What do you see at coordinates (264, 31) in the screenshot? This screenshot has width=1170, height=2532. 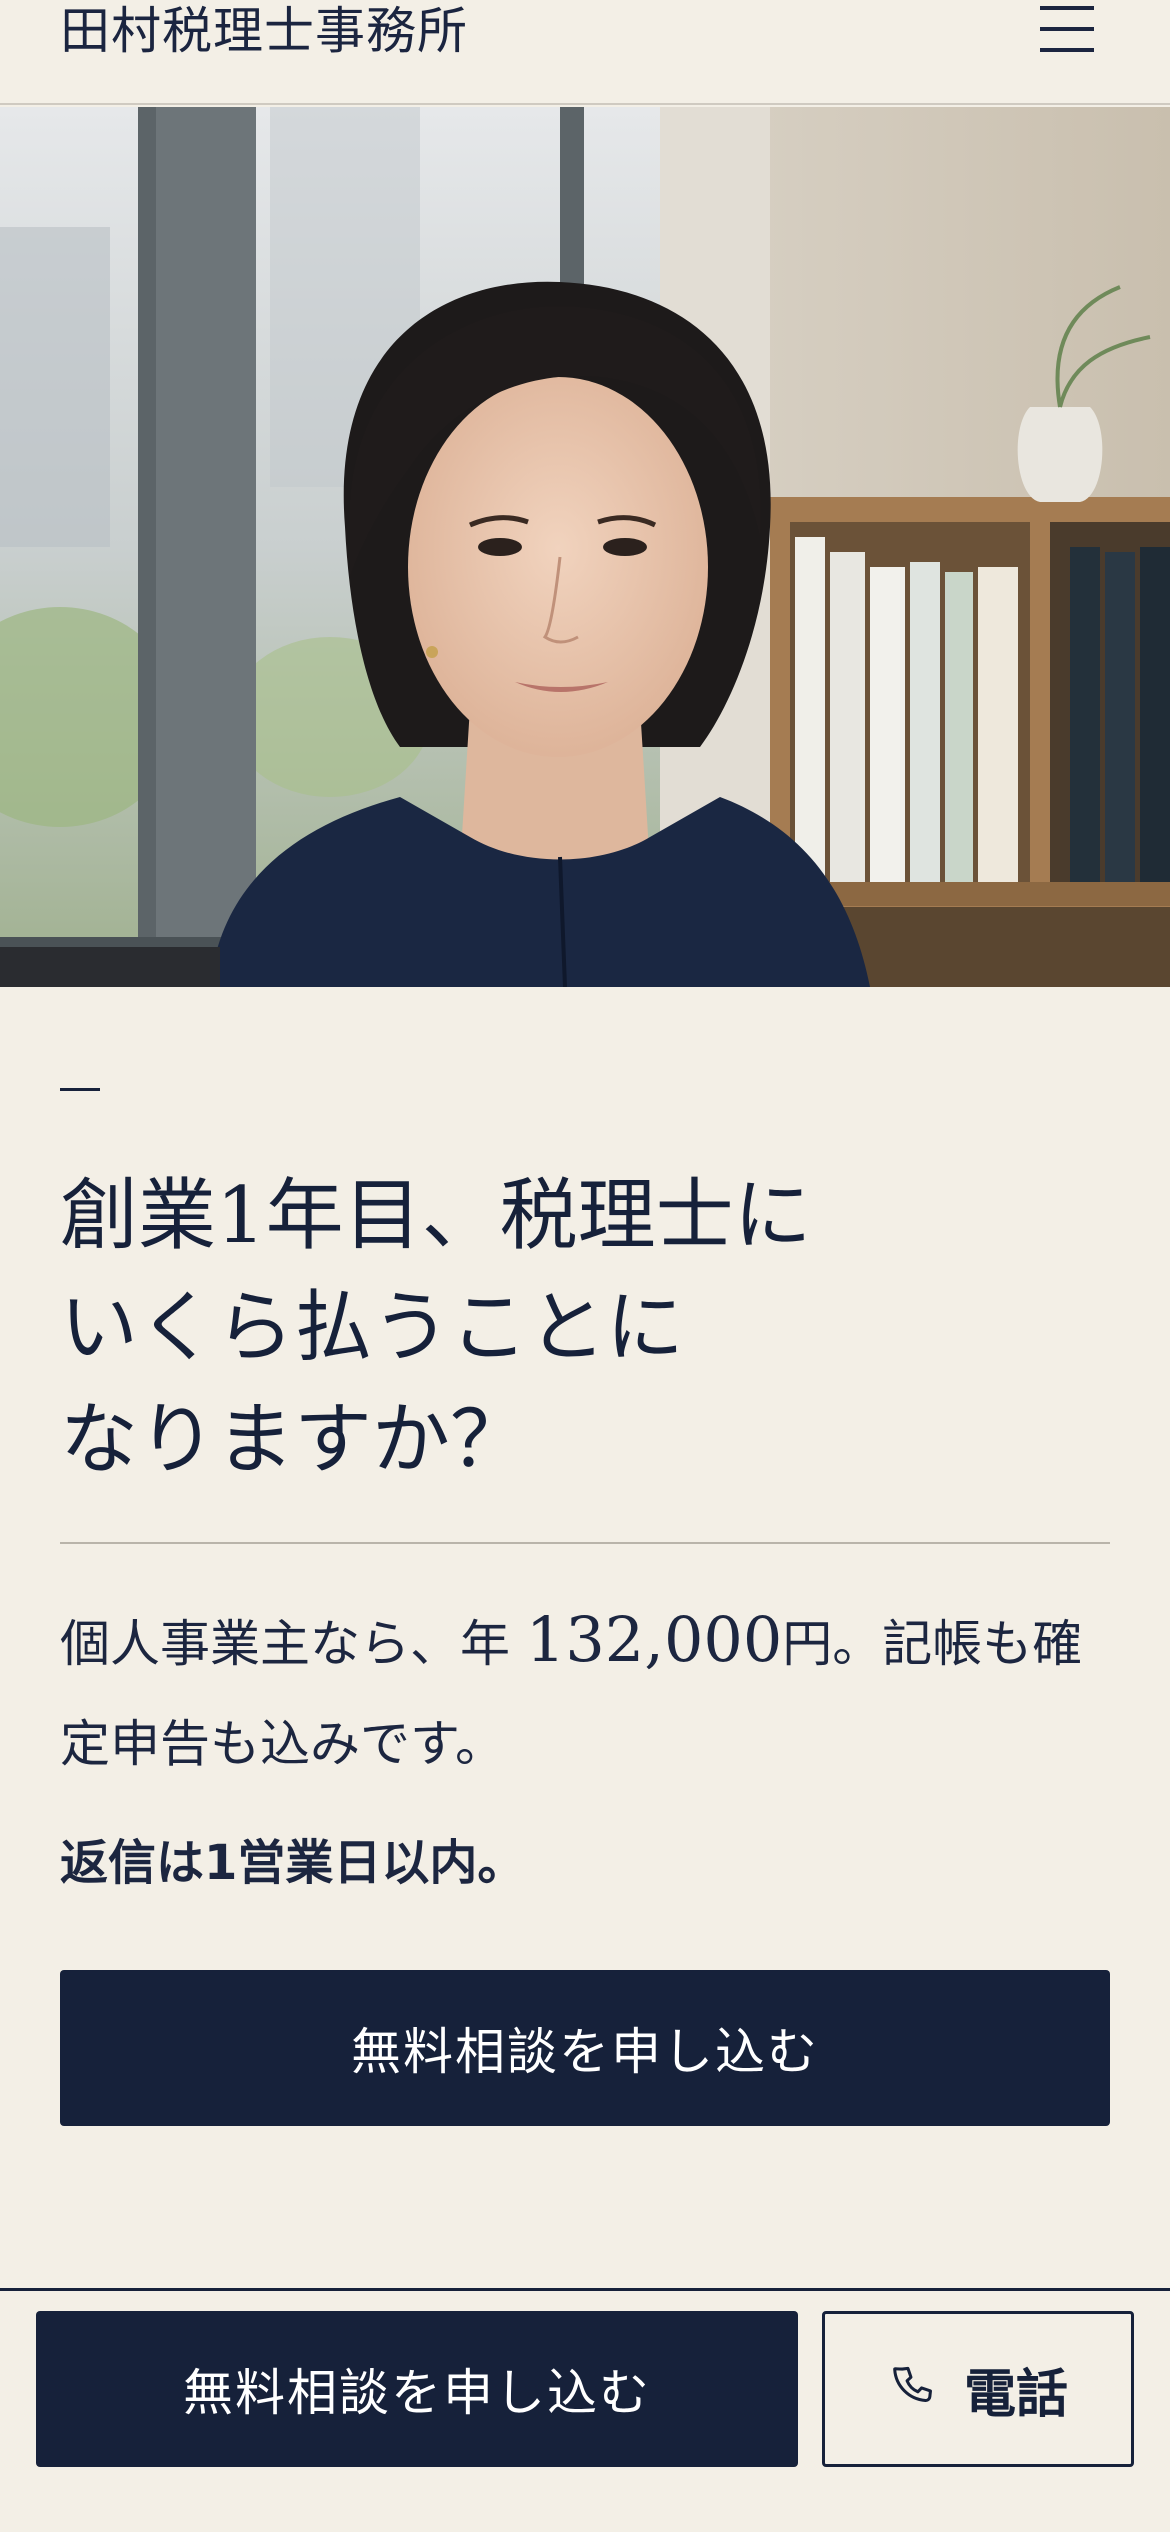 I see `brand-name: 田村税理士事務所` at bounding box center [264, 31].